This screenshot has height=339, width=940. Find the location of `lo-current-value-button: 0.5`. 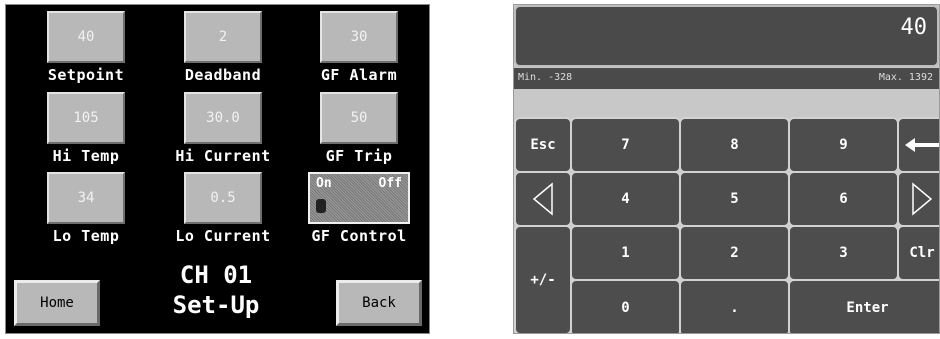

lo-current-value-button: 0.5 is located at coordinates (223, 198).